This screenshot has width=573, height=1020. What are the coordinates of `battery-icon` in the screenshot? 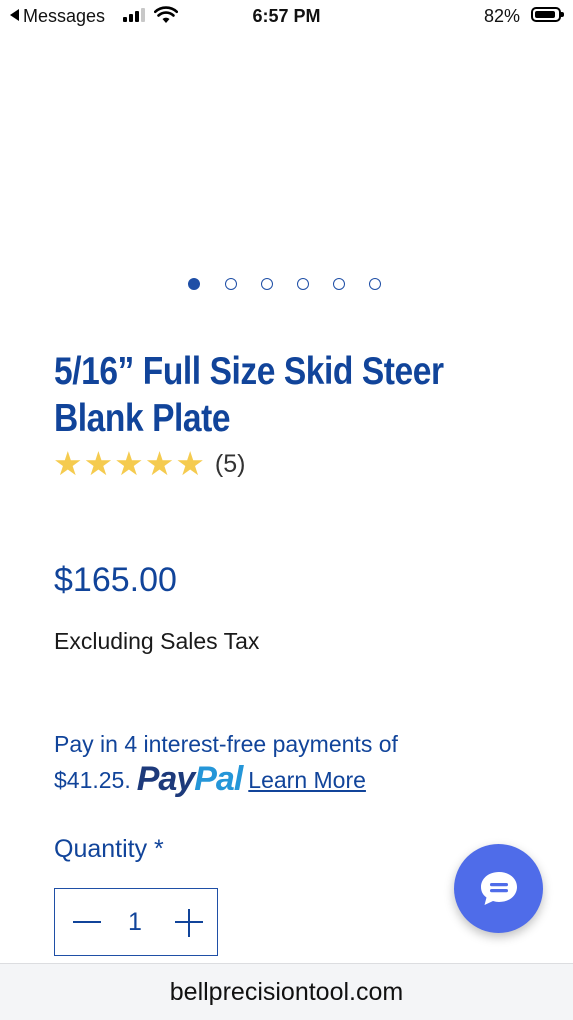 It's located at (547, 14).